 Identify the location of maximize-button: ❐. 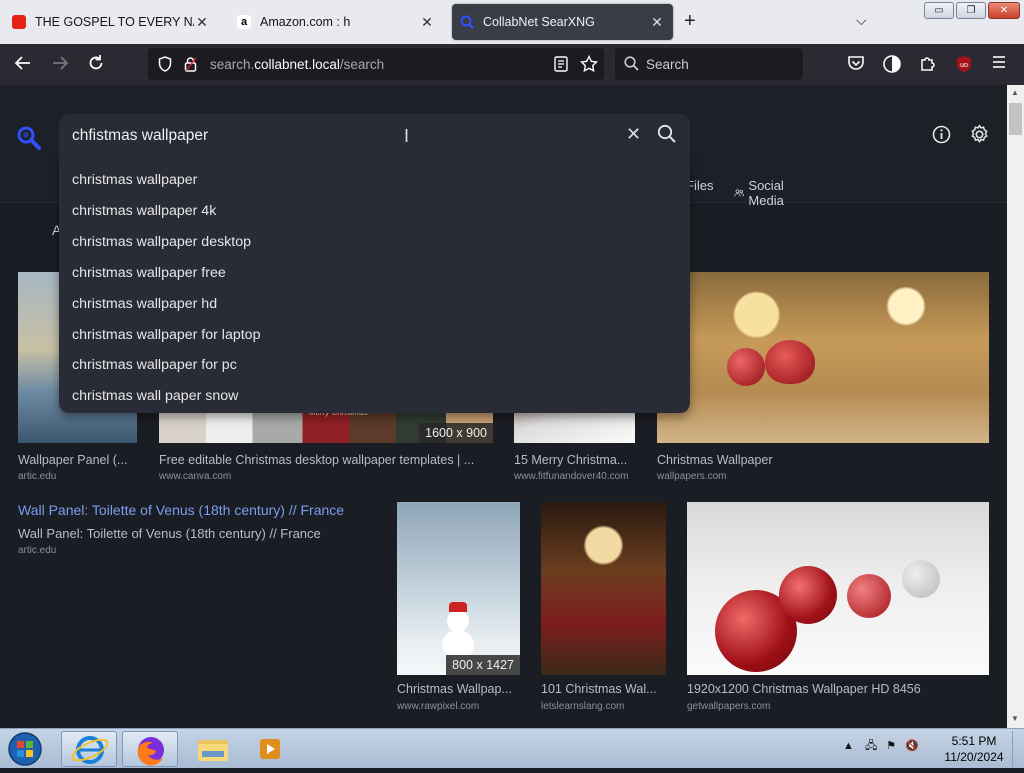
(971, 10).